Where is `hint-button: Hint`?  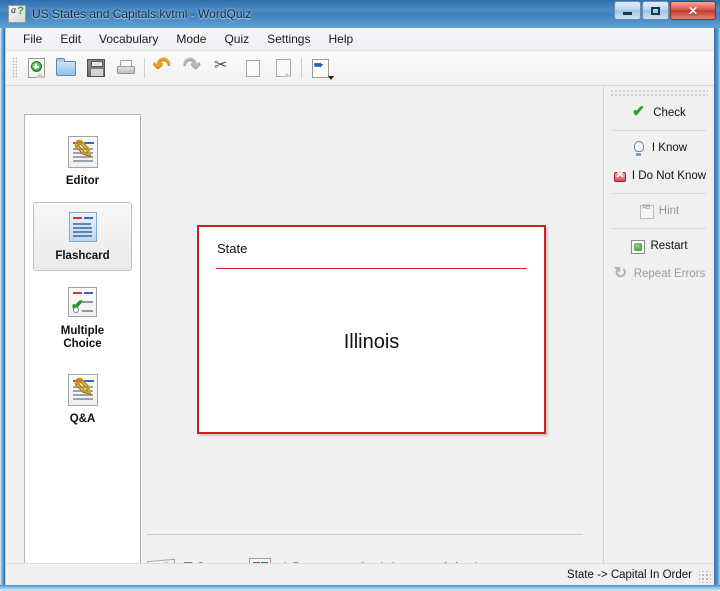
hint-button: Hint is located at coordinates (659, 211).